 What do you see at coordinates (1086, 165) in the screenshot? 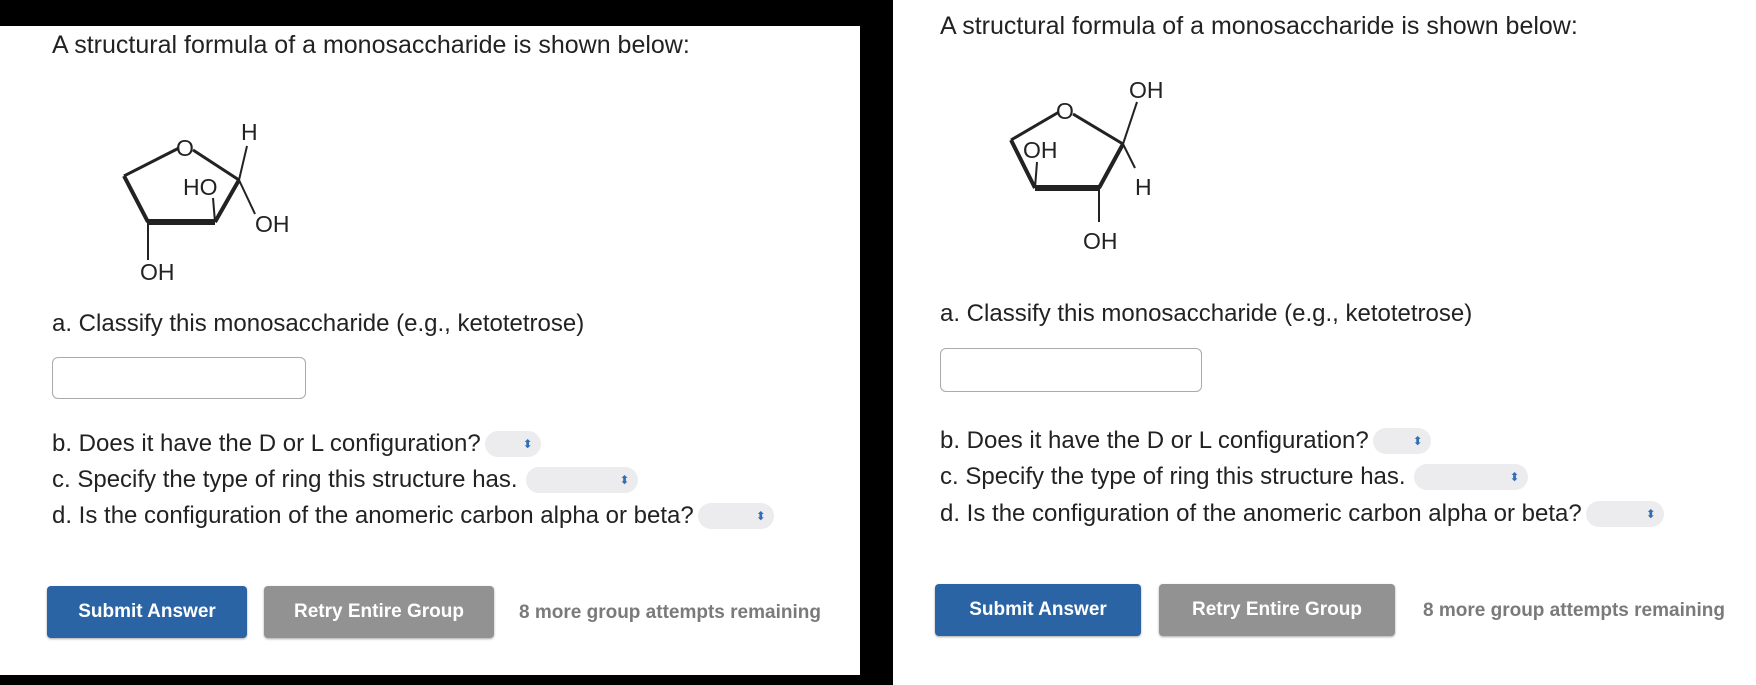
I see `structure-drawing: O OH OH H OH` at bounding box center [1086, 165].